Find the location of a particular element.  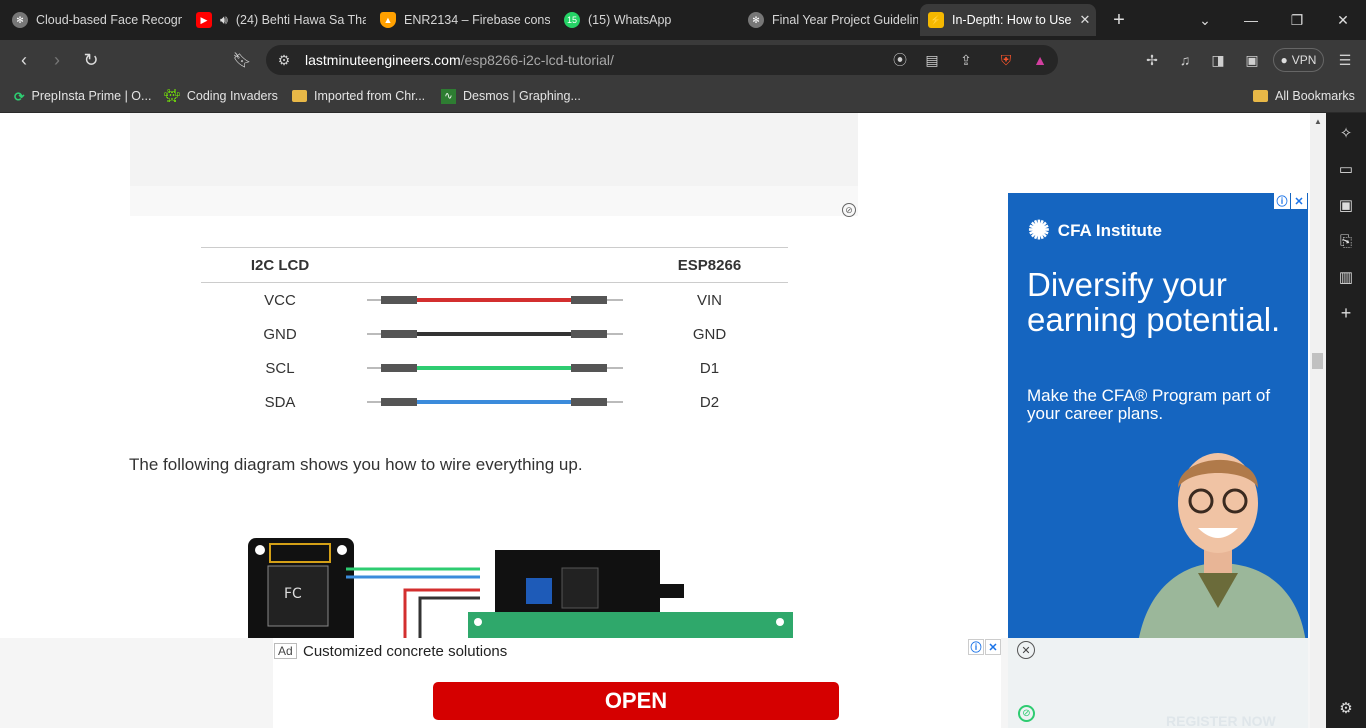

tab-search-chevron-icon: ⌄ is located at coordinates (1205, 20).